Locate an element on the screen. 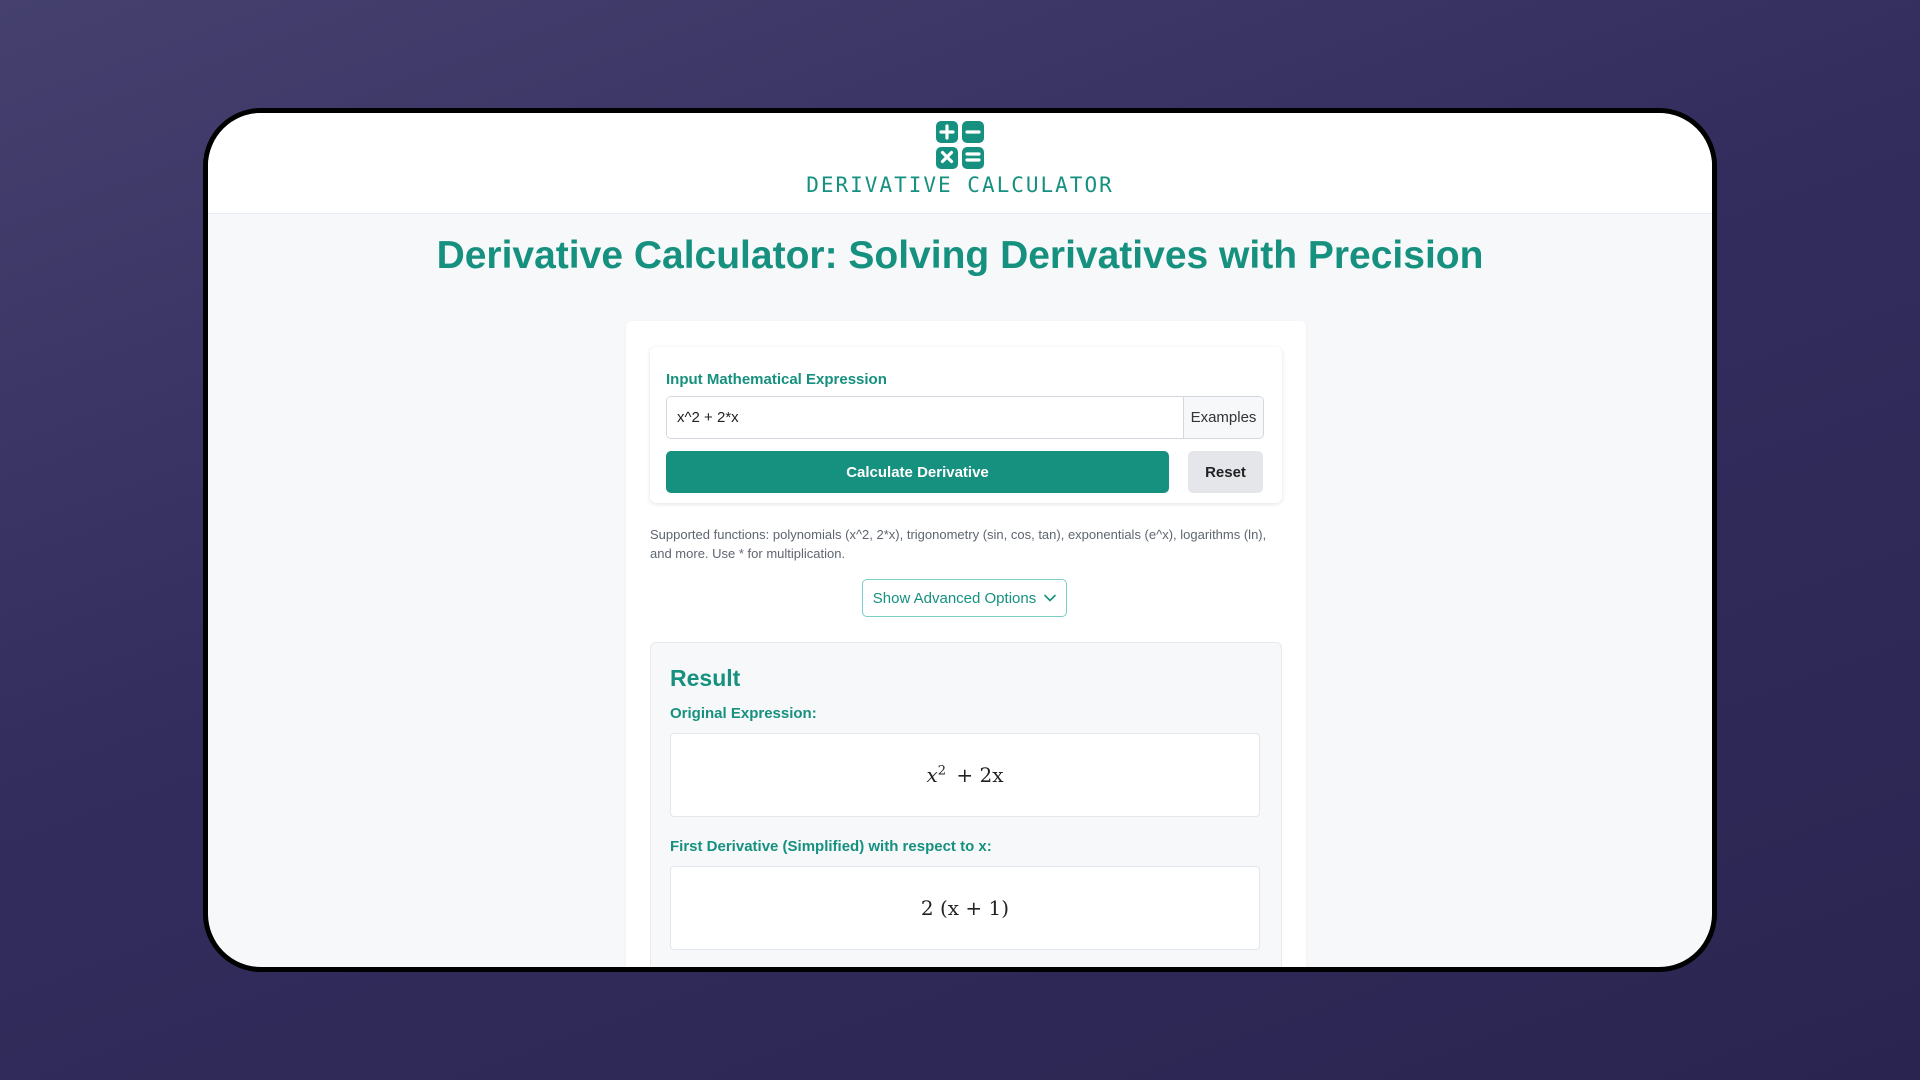 This screenshot has height=1080, width=1920. chevron-down-icon is located at coordinates (1050, 598).